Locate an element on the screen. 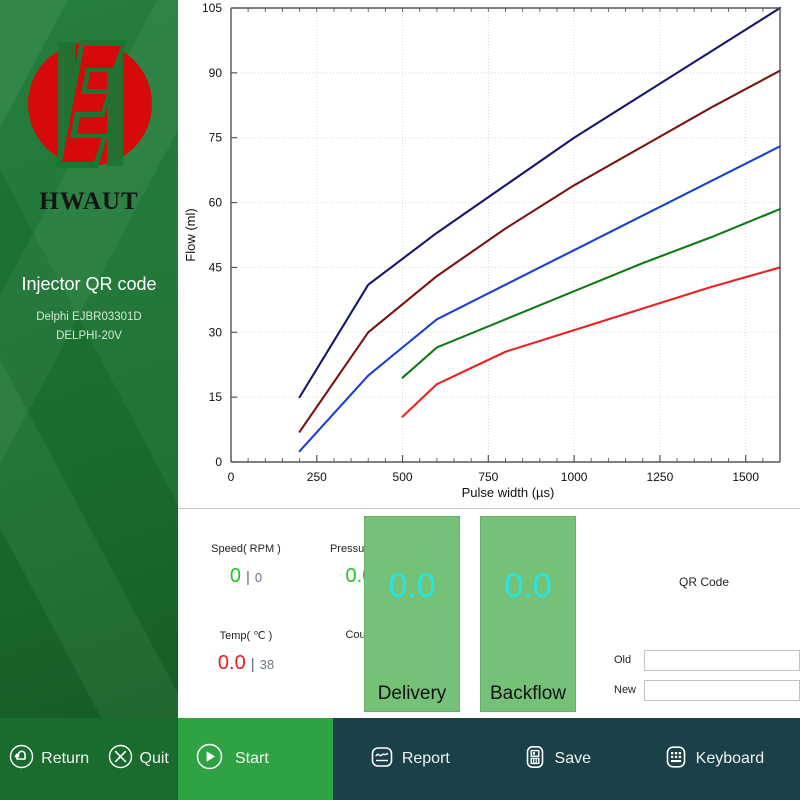  brand-name: HWAUT is located at coordinates (89, 201).